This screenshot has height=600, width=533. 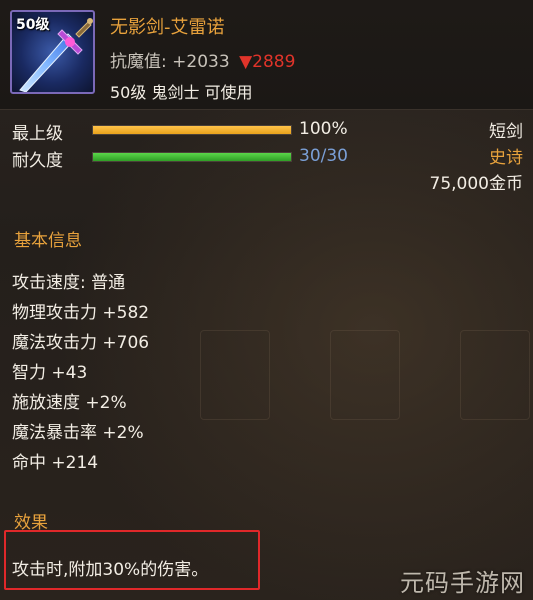 What do you see at coordinates (37, 161) in the screenshot?
I see `durability-bar-label: 耐久度` at bounding box center [37, 161].